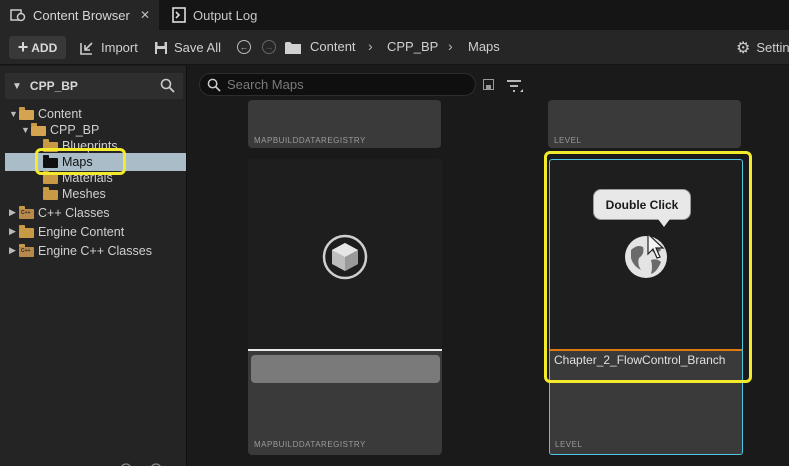 The image size is (789, 466). I want to click on tree-item-engine-content: ▶ Engine Content, so click(66, 231).